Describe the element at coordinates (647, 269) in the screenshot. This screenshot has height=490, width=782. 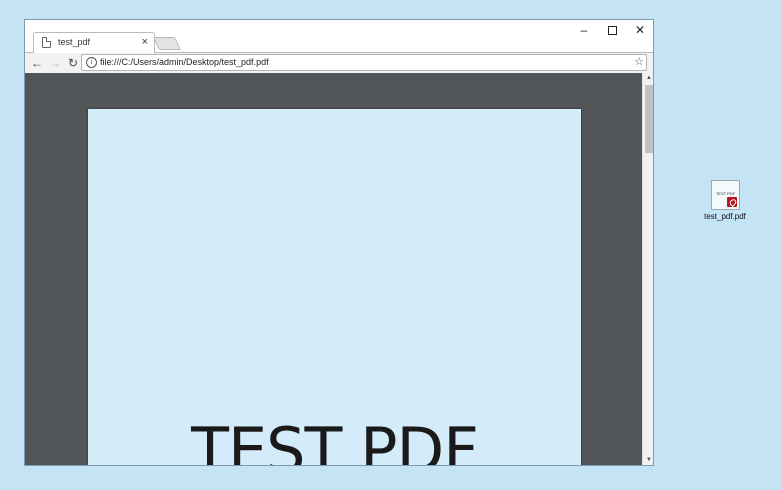
I see `vertical-scrollbar: ▲ ▼` at that location.